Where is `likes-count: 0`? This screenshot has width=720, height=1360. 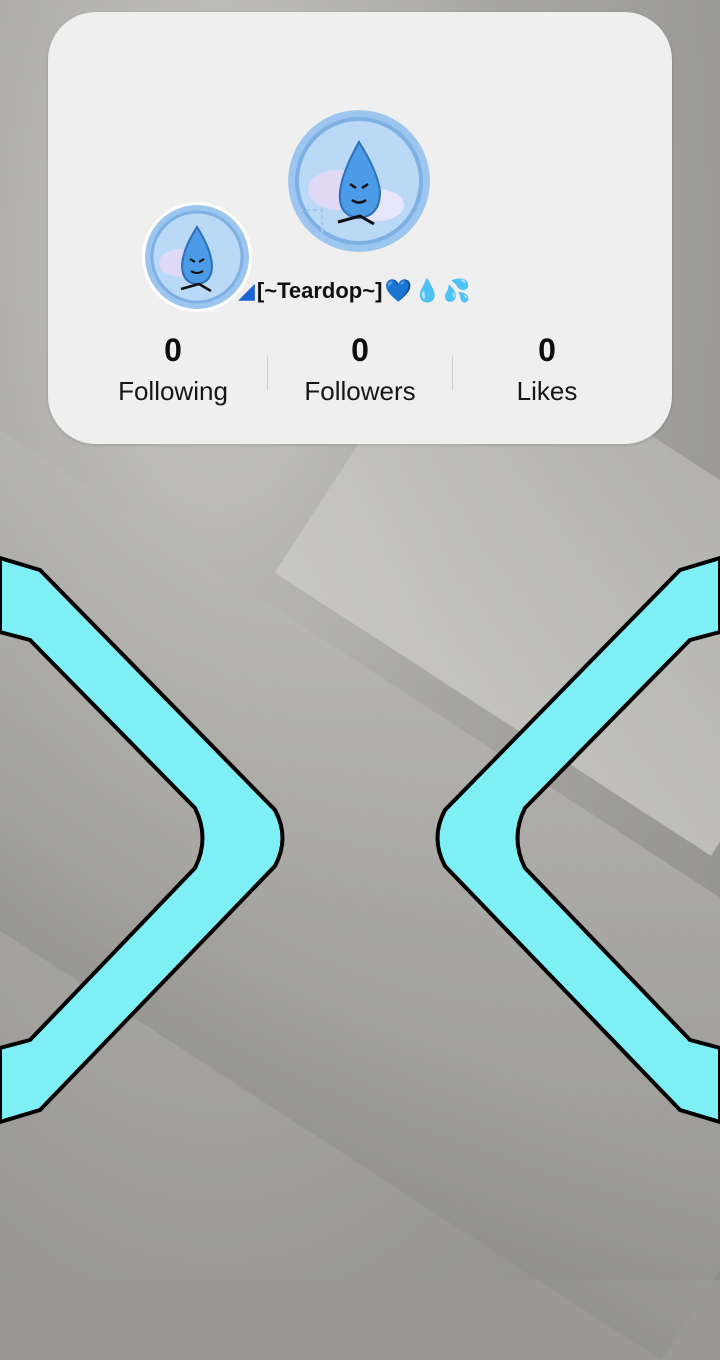 likes-count: 0 is located at coordinates (547, 350).